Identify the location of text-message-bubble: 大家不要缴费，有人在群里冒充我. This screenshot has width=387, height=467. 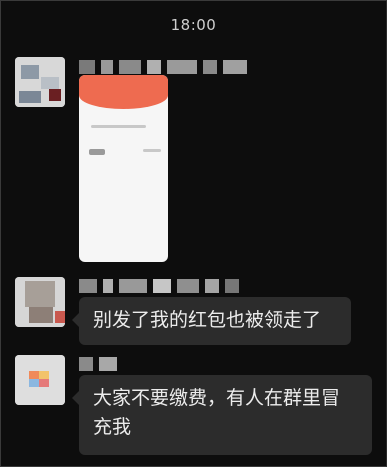
(222, 415).